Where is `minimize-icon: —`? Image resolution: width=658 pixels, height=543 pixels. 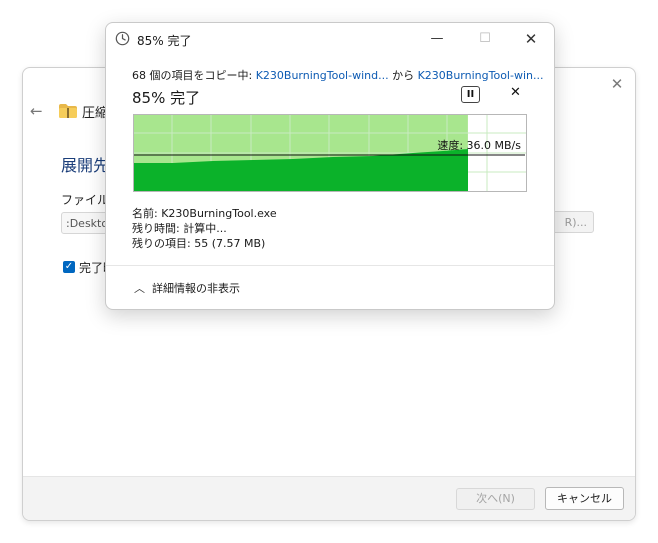
minimize-icon: — is located at coordinates (437, 39).